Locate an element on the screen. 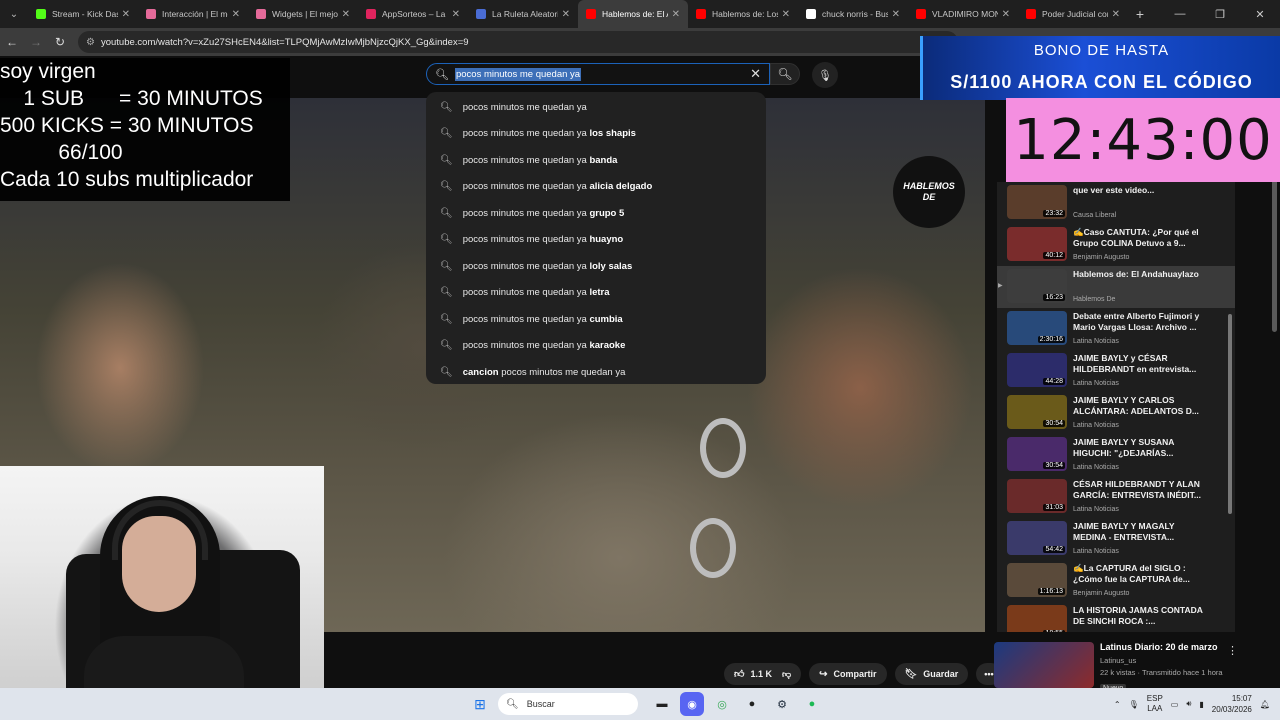 The height and width of the screenshot is (720, 1280). new-tab-button: + is located at coordinates (1140, 14).